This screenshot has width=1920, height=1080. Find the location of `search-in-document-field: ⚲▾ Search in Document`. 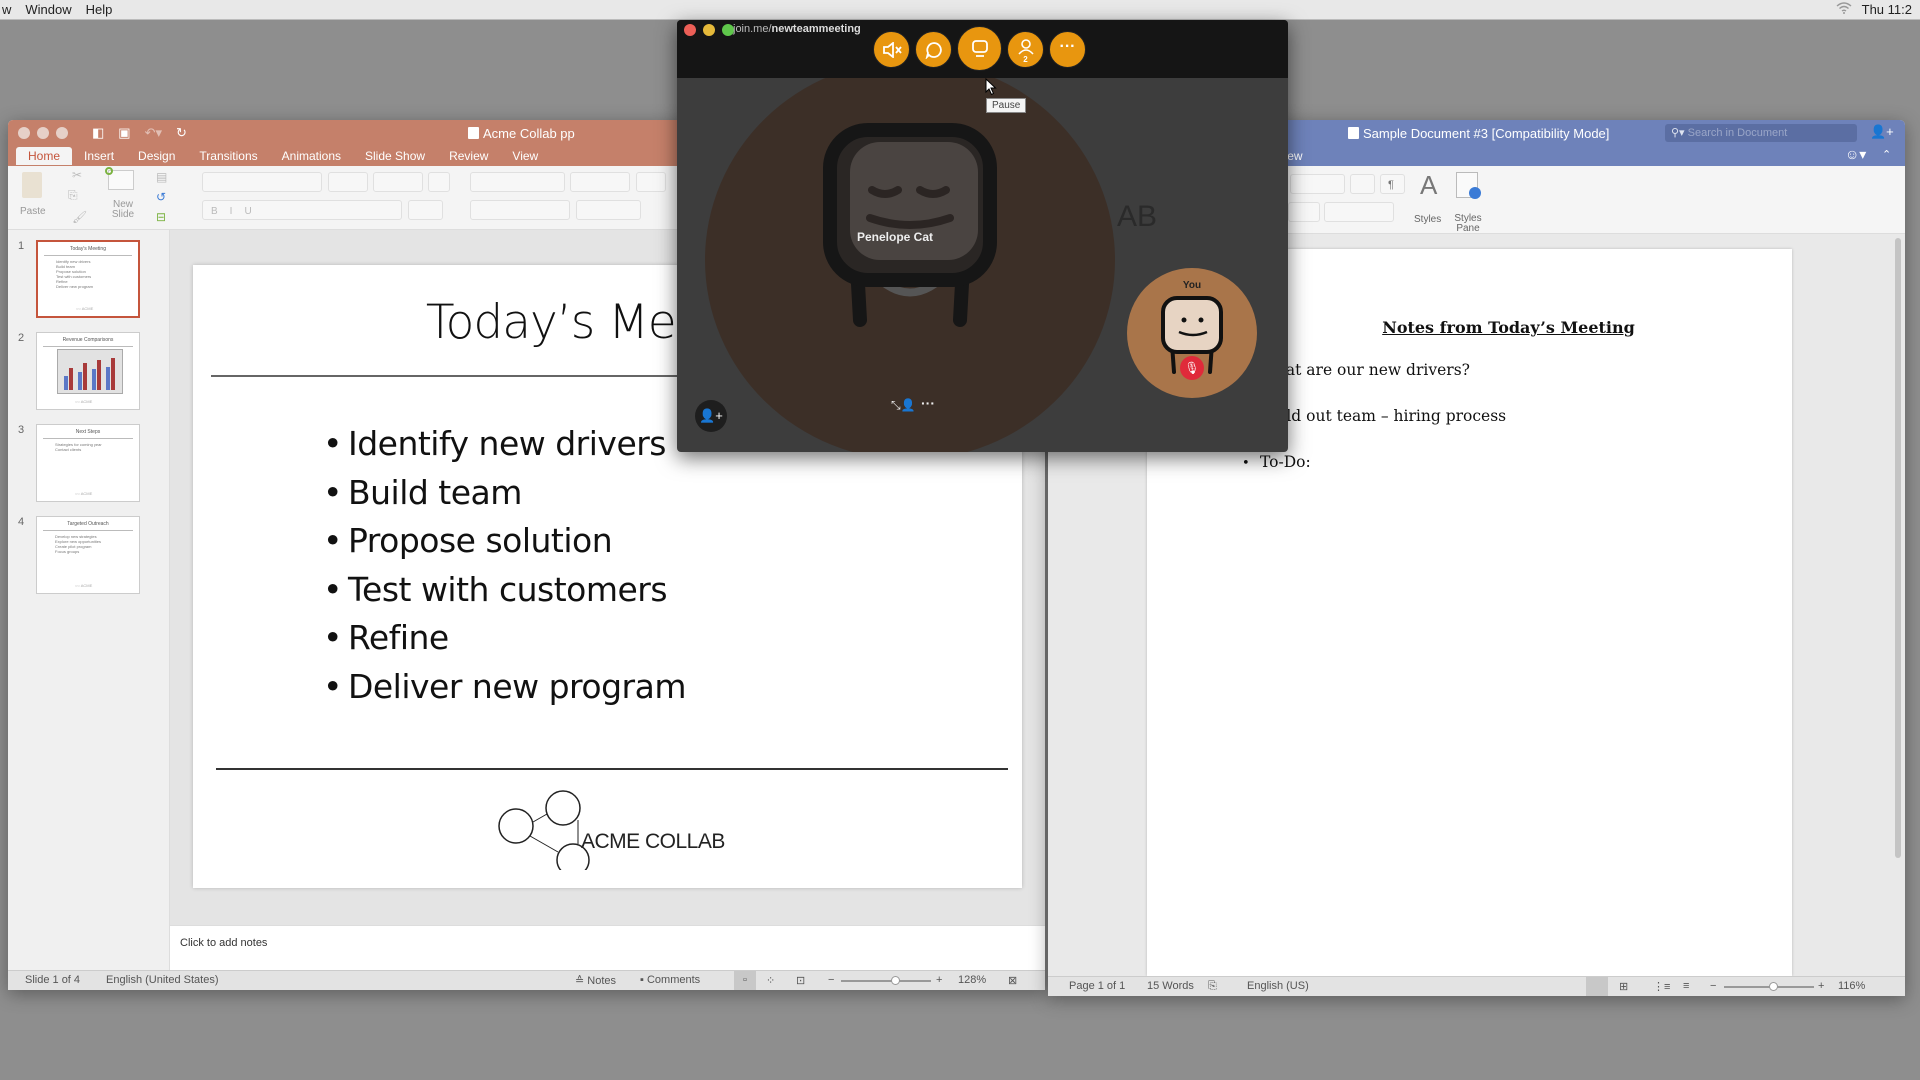

search-in-document-field: ⚲▾ Search in Document is located at coordinates (1761, 133).